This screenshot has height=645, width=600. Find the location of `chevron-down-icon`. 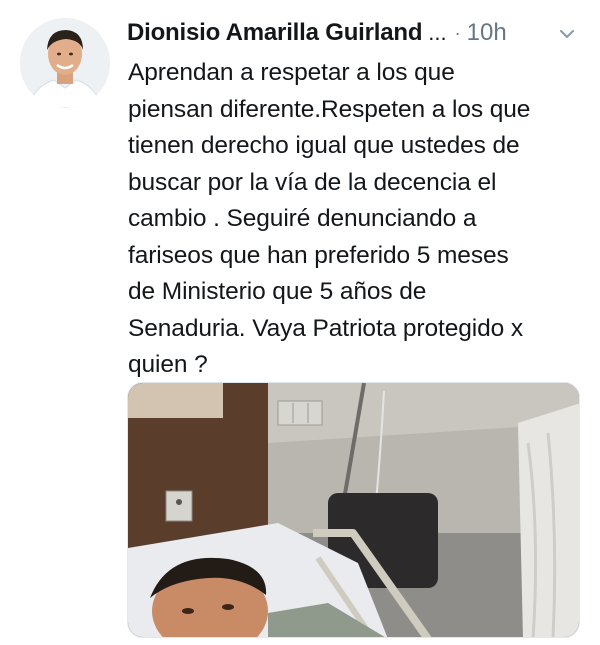

chevron-down-icon is located at coordinates (567, 34).